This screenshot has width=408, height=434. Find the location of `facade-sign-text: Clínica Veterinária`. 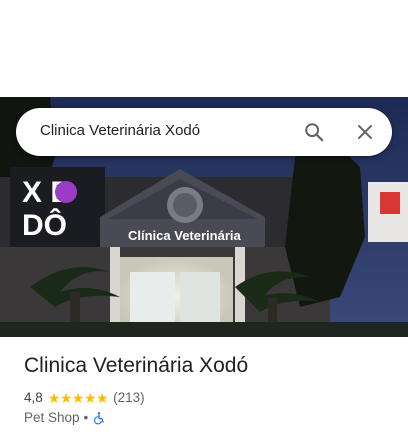

facade-sign-text: Clínica Veterinária is located at coordinates (184, 235).